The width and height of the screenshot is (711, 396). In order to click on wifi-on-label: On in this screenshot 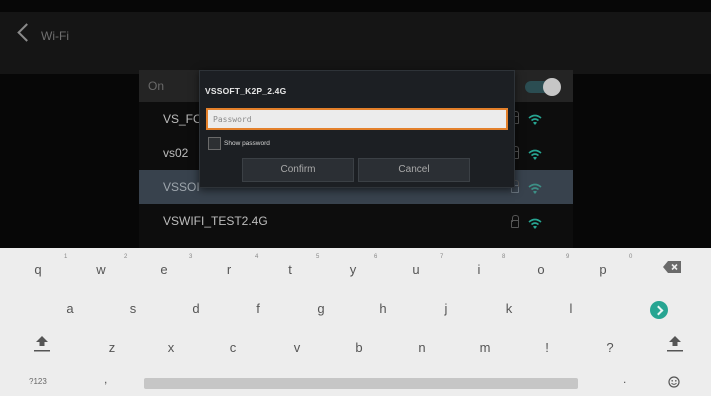, I will do `click(156, 86)`.